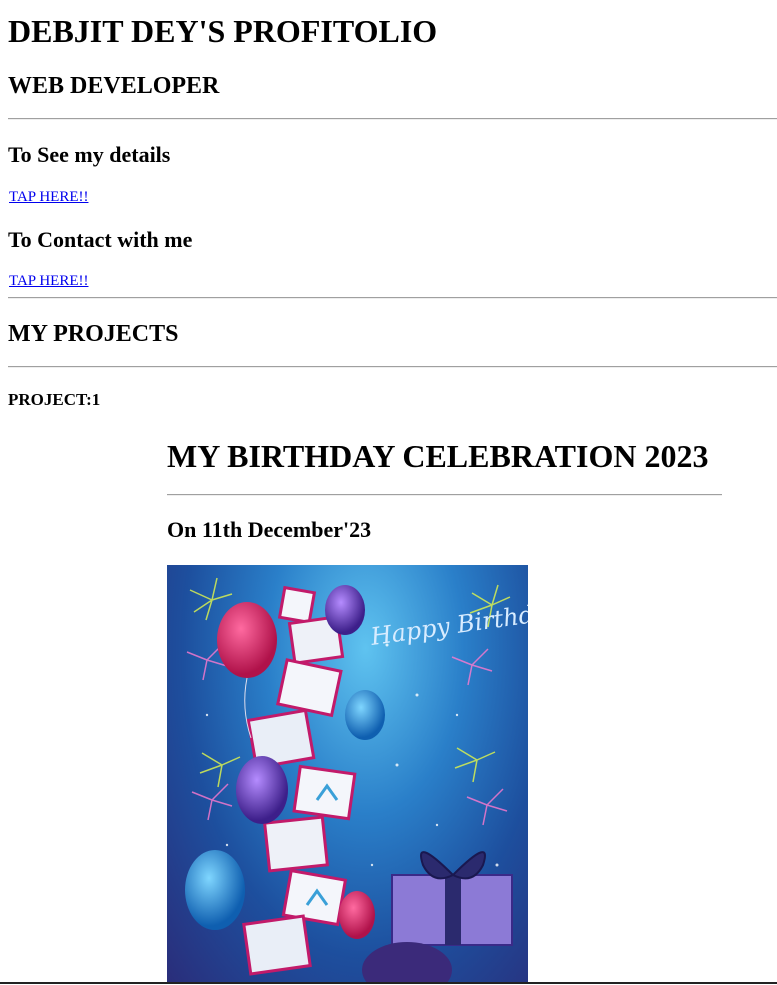 The image size is (777, 985). I want to click on bottom-border, so click(388, 983).